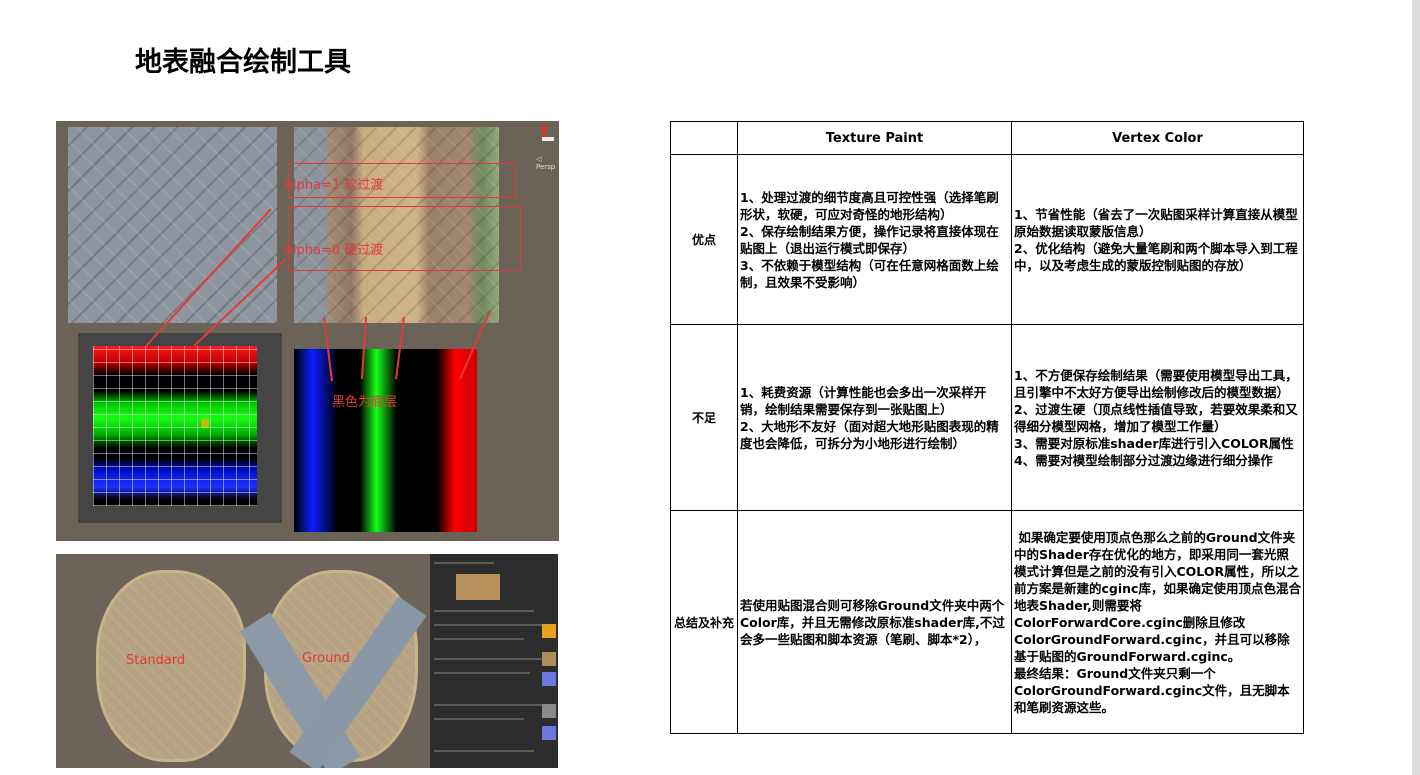 This screenshot has width=1420, height=775. I want to click on material-swatch-blue, so click(549, 679).